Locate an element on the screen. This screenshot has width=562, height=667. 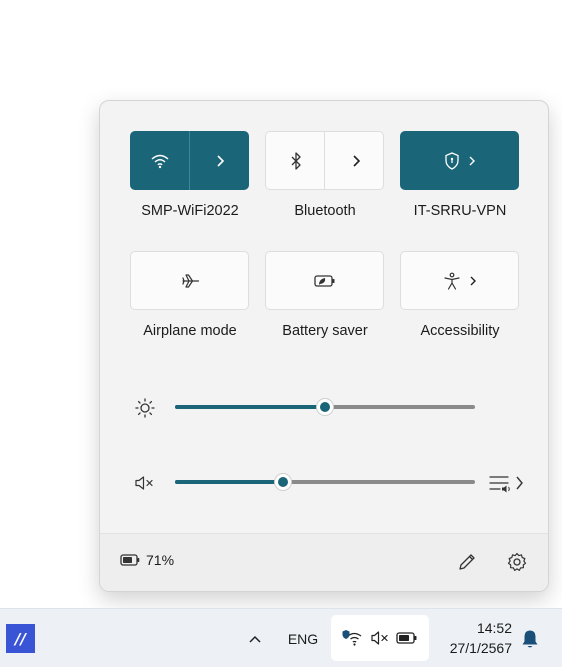
wifi-toggle is located at coordinates (159, 160).